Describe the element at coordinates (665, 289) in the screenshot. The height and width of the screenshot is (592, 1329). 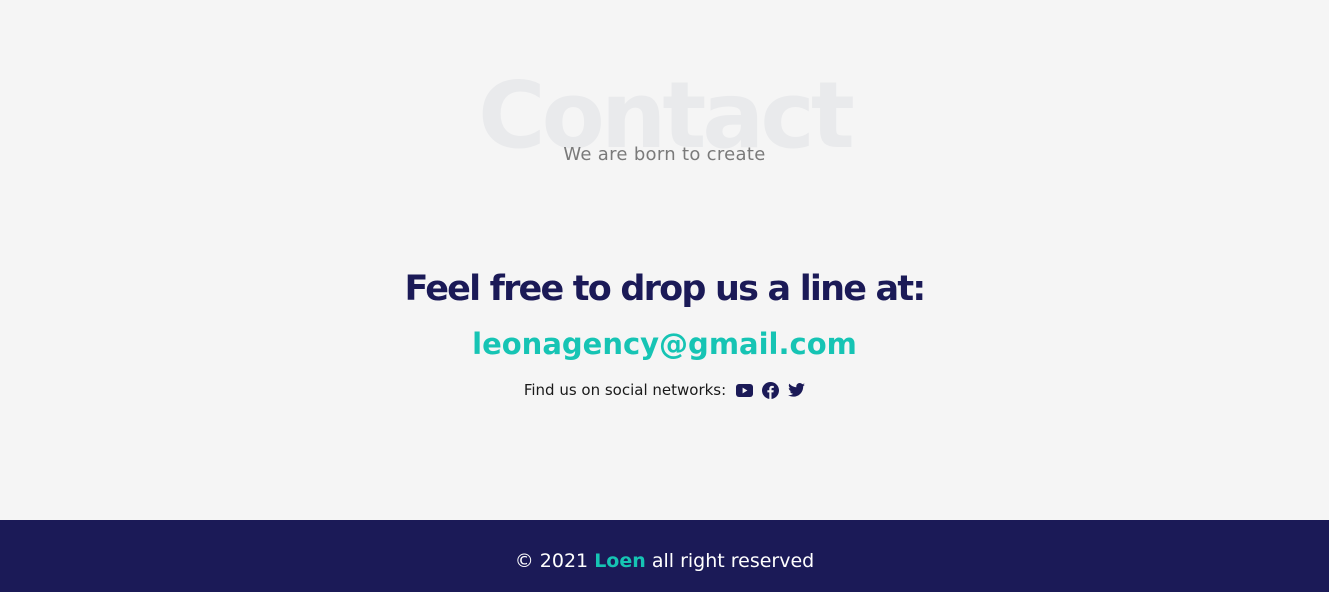
I see `contact-heading: Feel free to drop us a line at:` at that location.